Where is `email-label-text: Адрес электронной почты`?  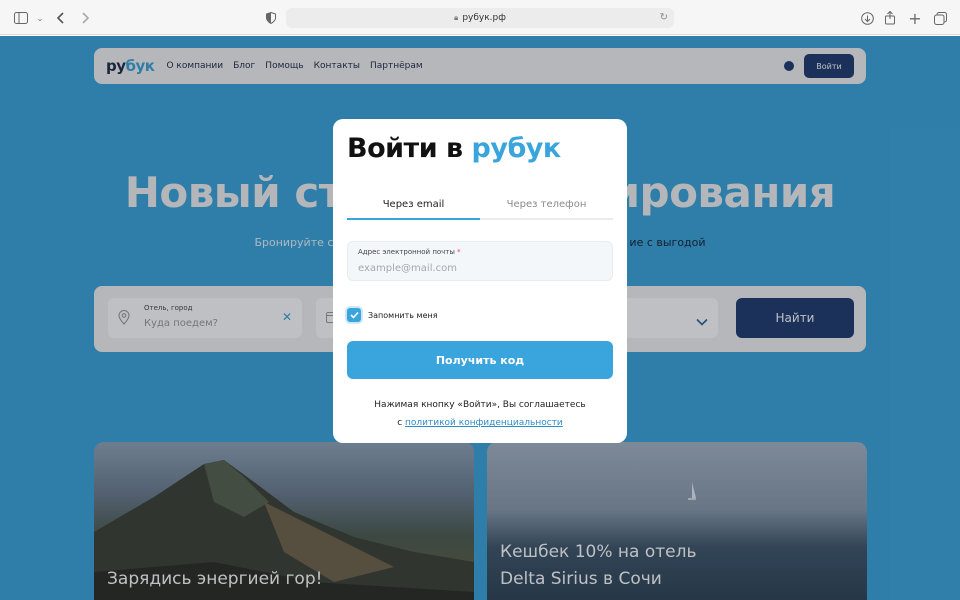
email-label-text: Адрес электронной почты is located at coordinates (406, 252).